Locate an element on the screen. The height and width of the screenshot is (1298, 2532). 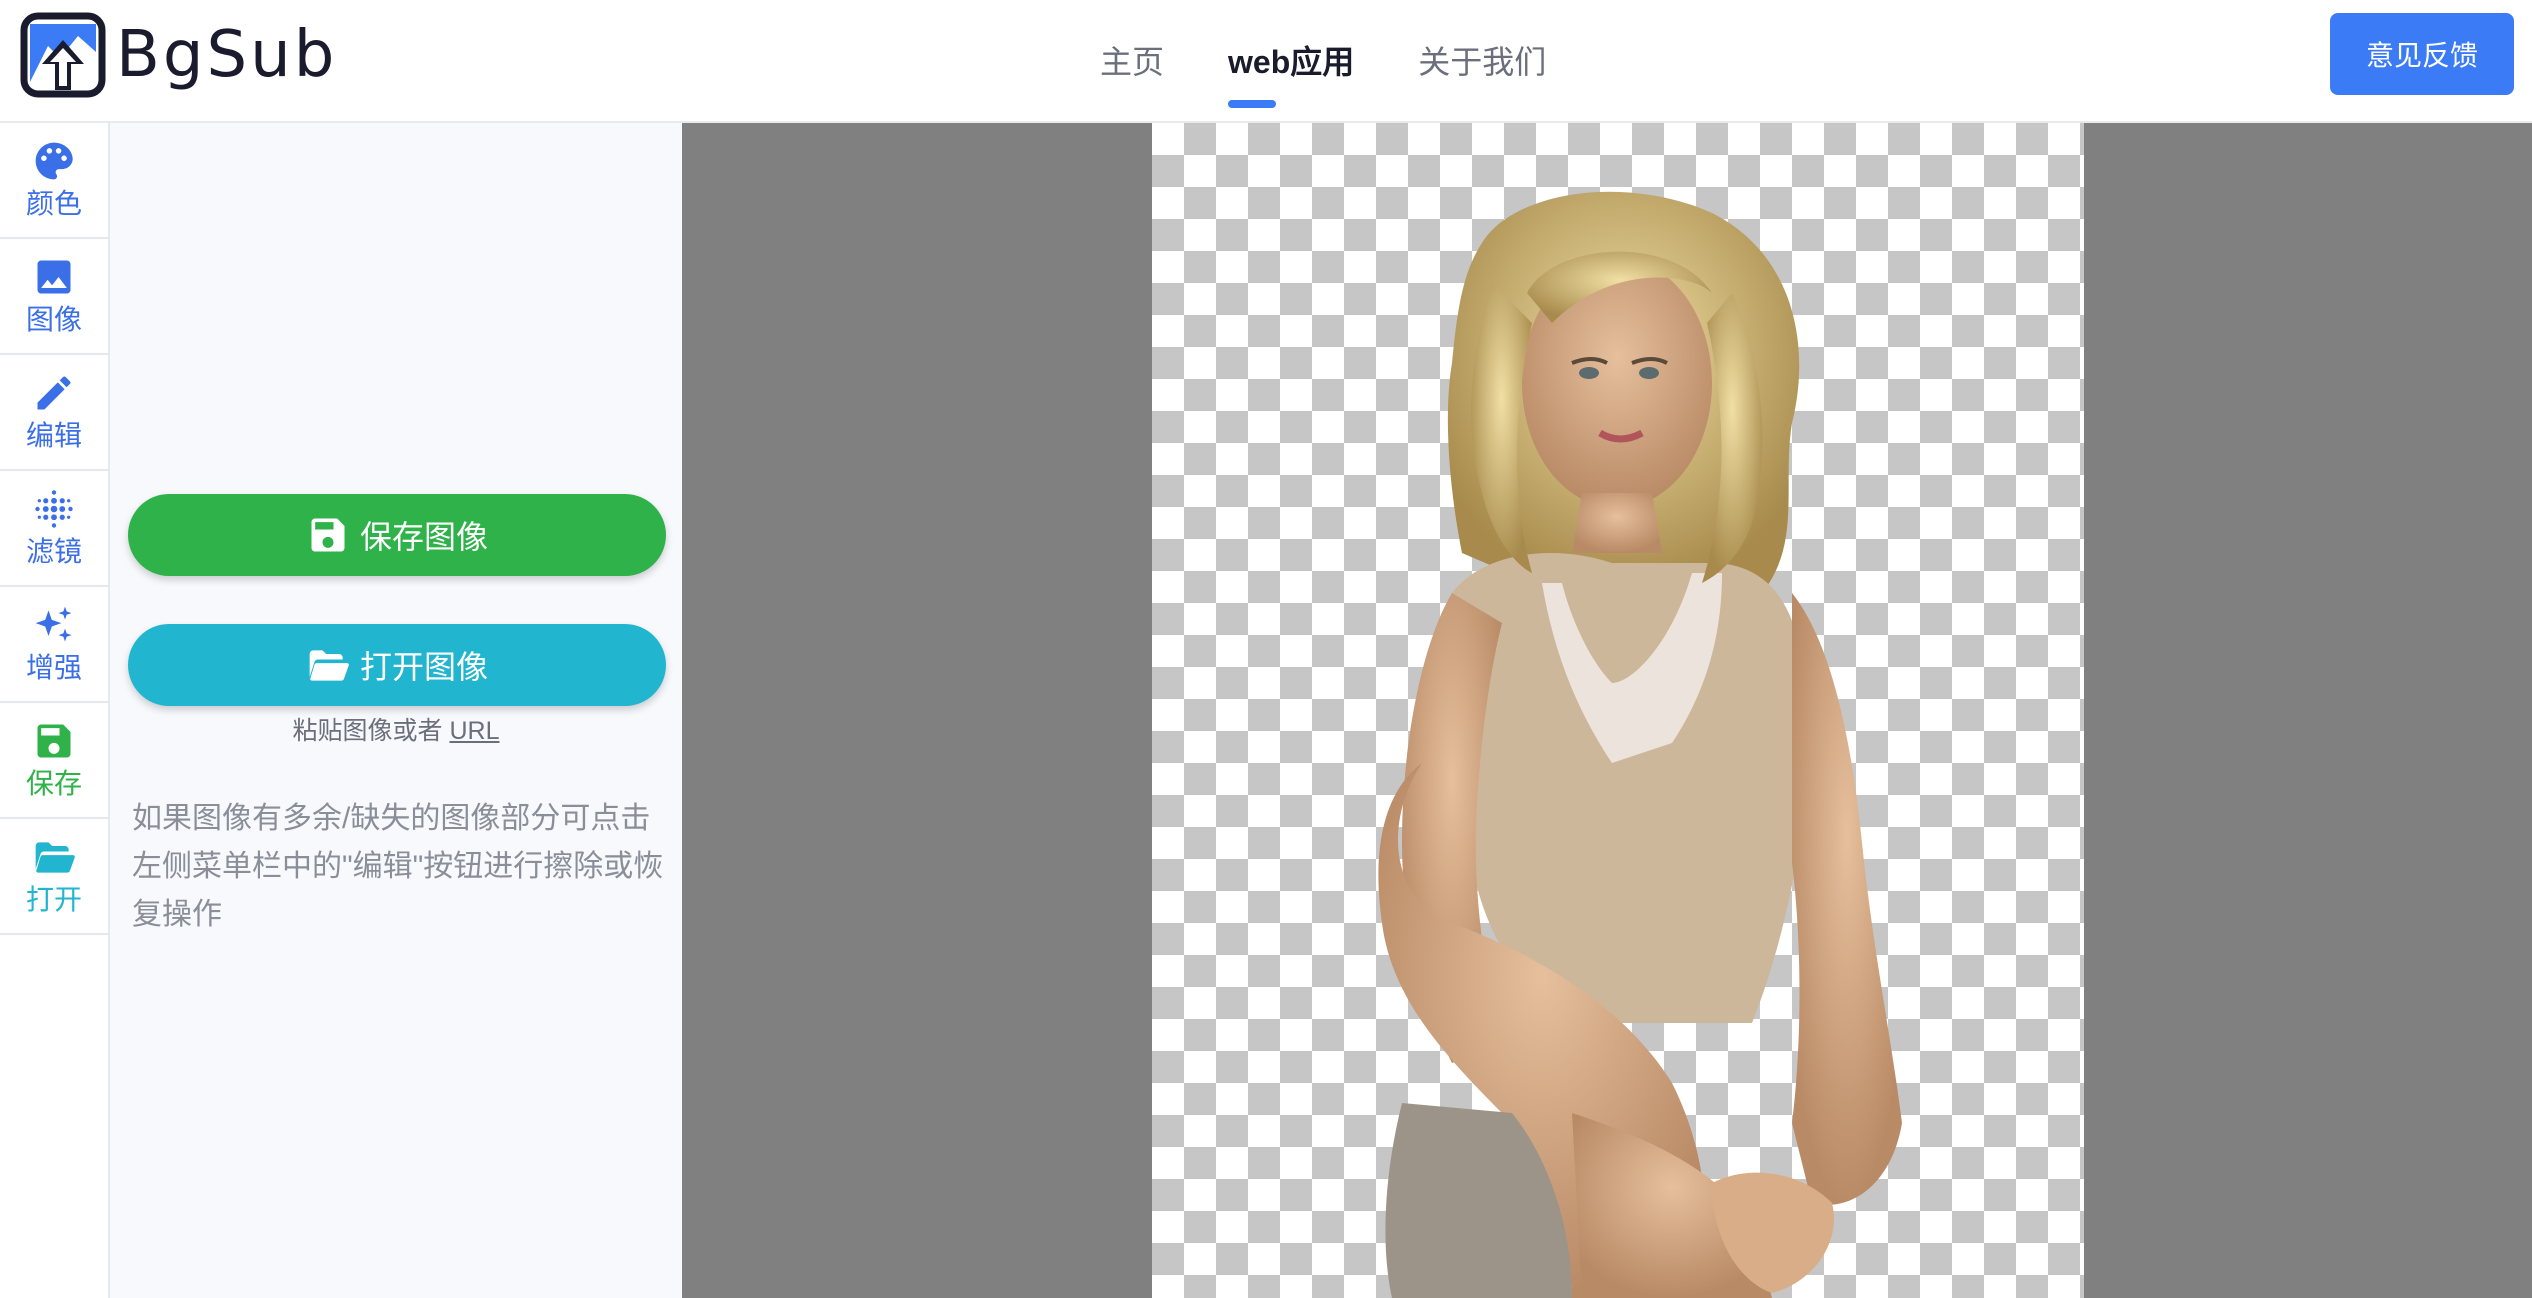
nav-home: 主页 is located at coordinates (1132, 62).